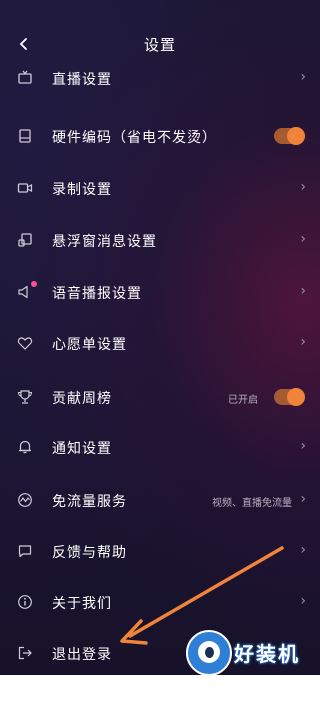 This screenshot has height=711, width=320. Describe the element at coordinates (82, 190) in the screenshot. I see `settings-item-label: 录制设置` at that location.